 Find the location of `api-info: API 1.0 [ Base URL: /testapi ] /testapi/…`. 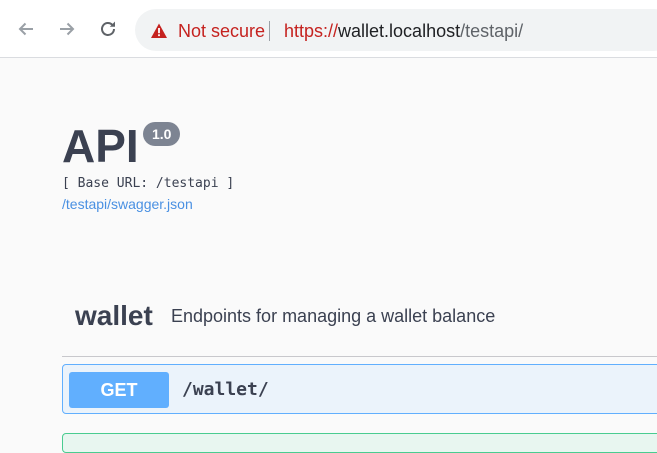

api-info: API 1.0 [ Base URL: /testapi ] /testapi/… is located at coordinates (148, 165).